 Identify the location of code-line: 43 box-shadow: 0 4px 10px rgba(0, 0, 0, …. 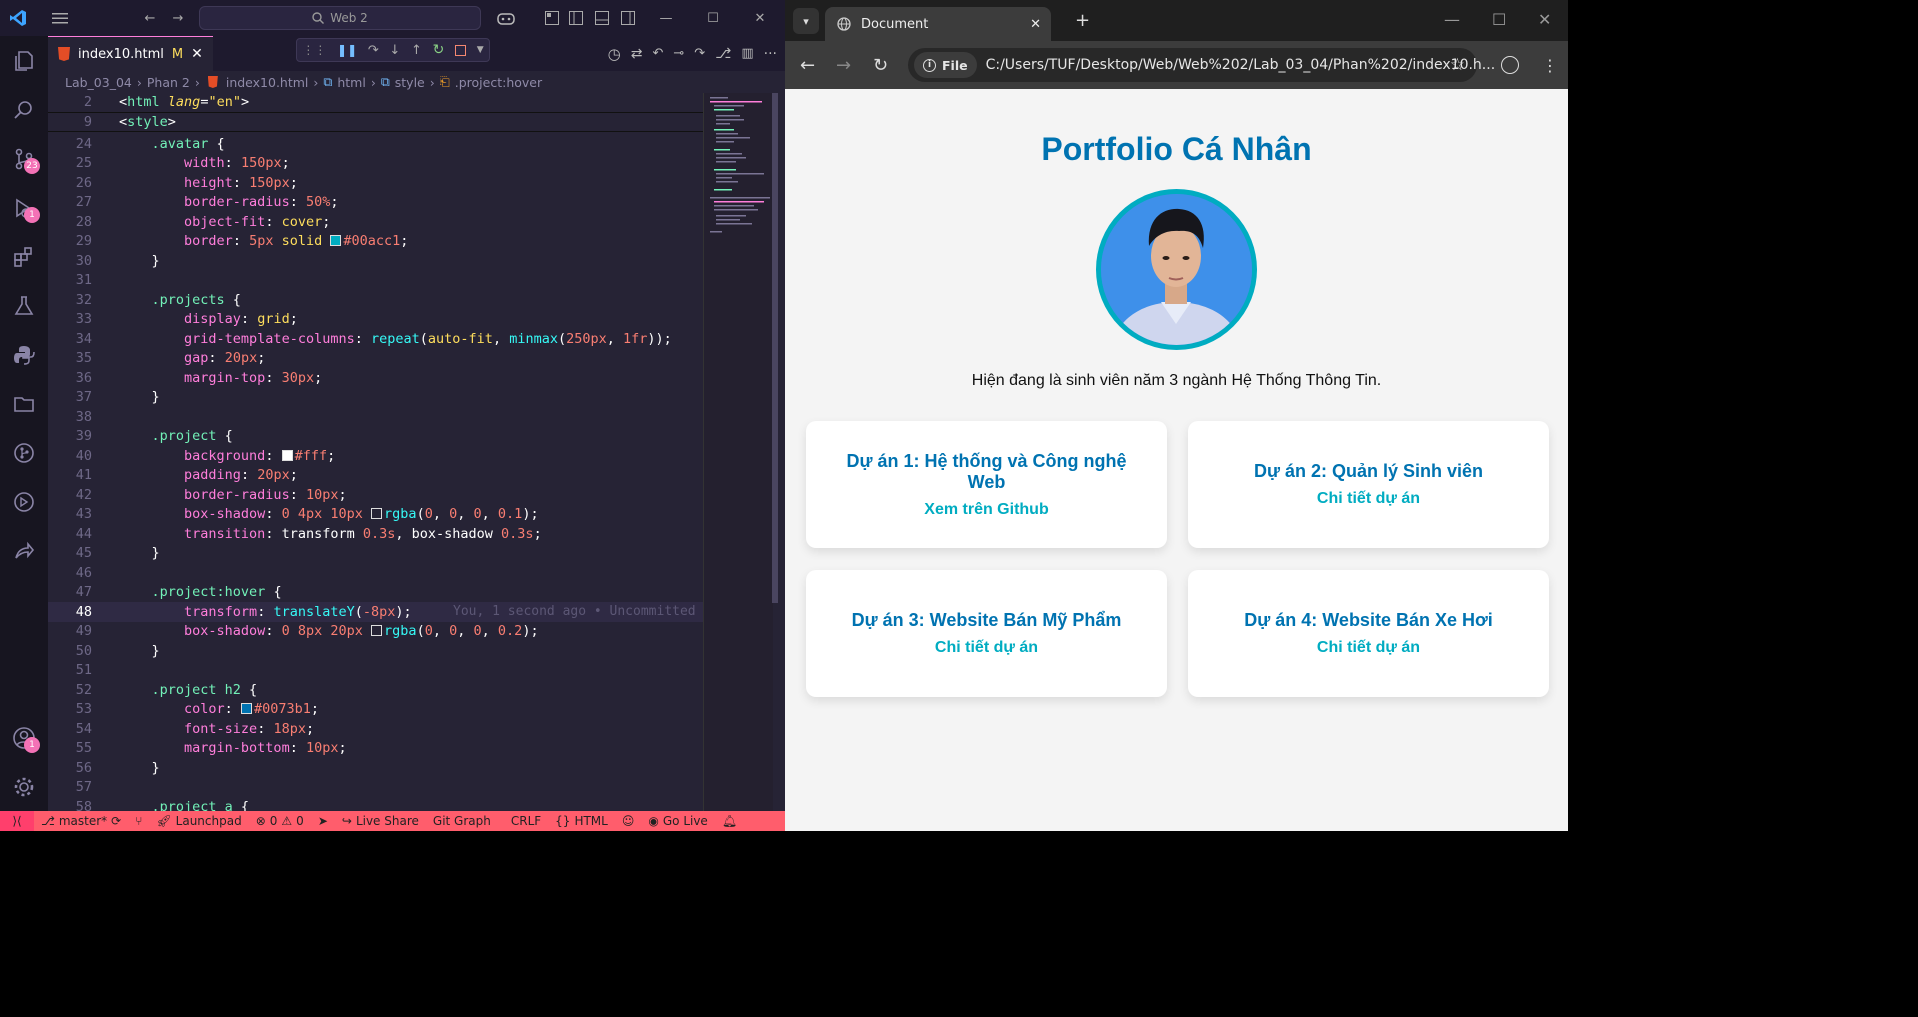
(375, 515).